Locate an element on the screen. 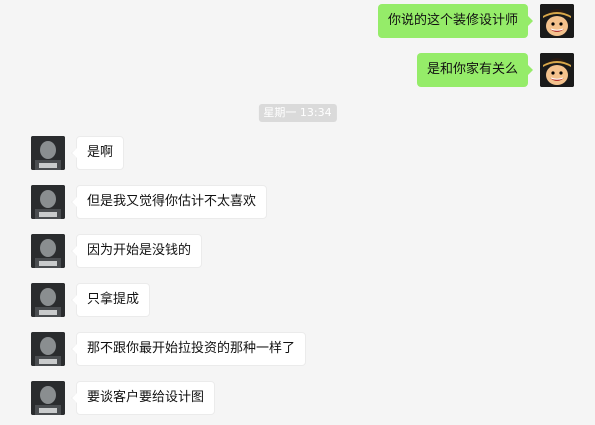 The height and width of the screenshot is (425, 595). message-row-incoming: 那不跟你最开始拉投资的那种一样了 is located at coordinates (169, 349).